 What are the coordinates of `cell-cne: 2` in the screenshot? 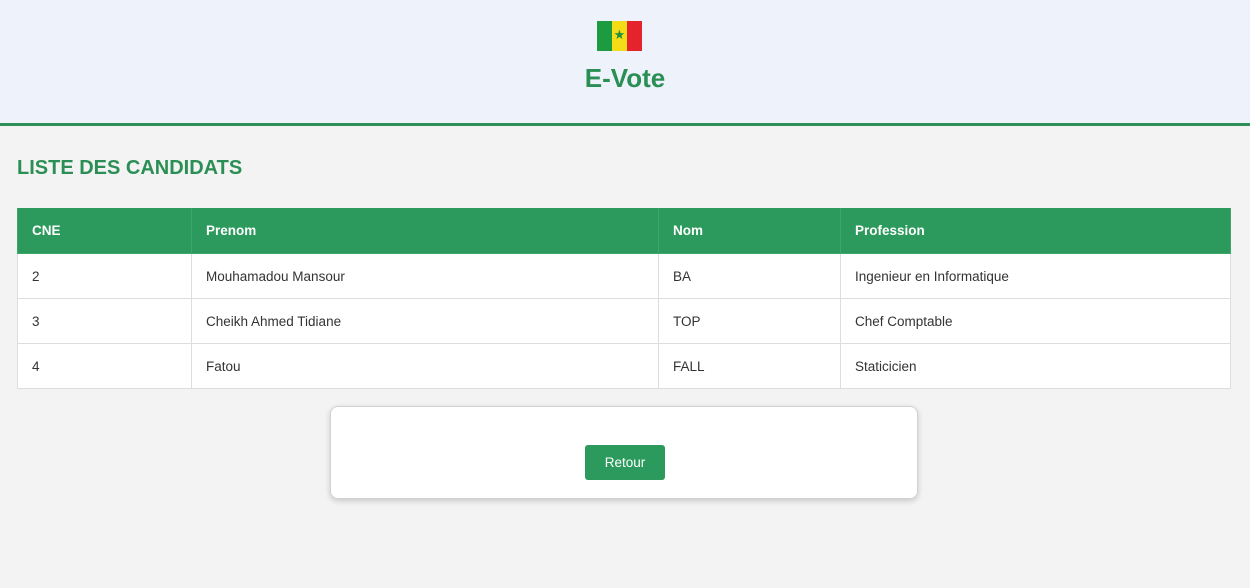 It's located at (104, 276).